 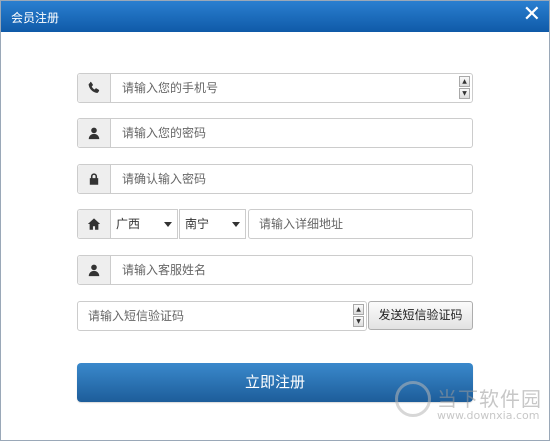 I want to click on service-name-input: 请输入客服姓名, so click(x=292, y=270).